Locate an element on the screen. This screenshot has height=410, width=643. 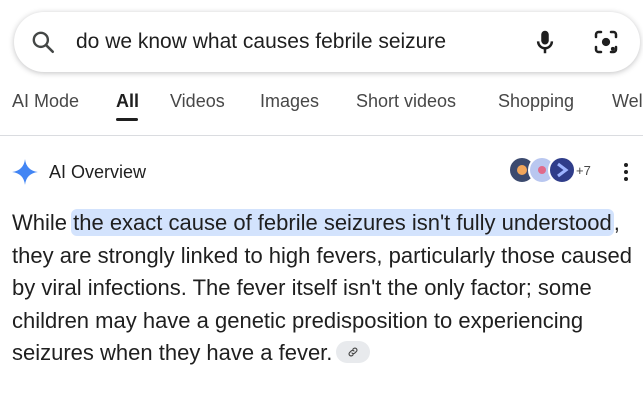
link-icon is located at coordinates (353, 352).